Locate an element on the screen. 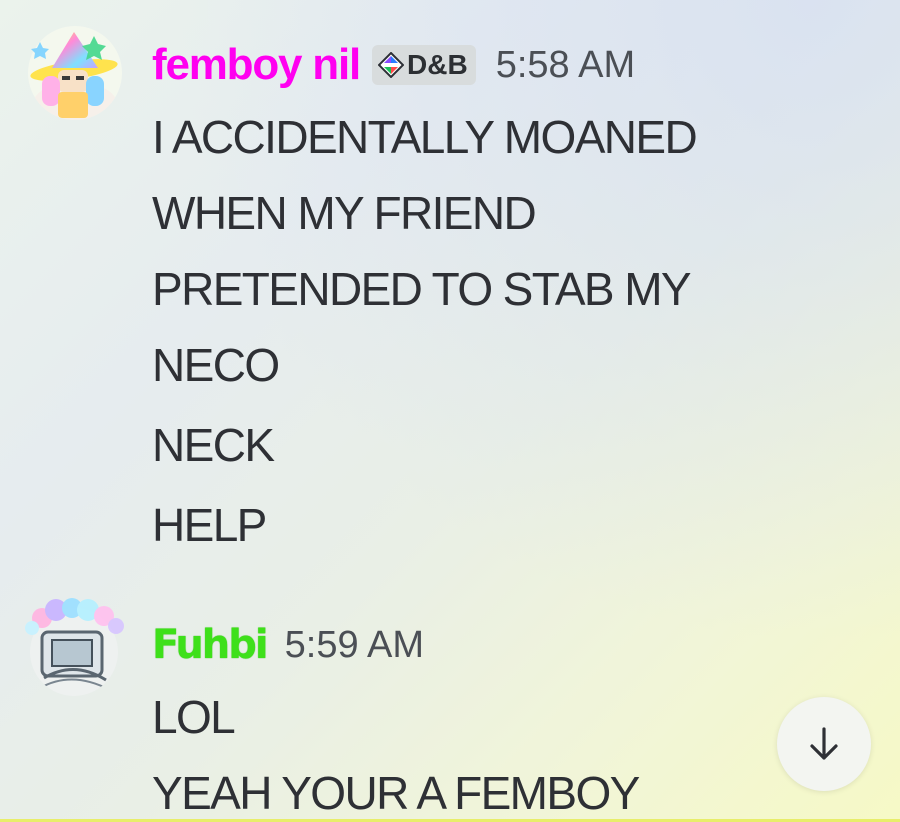  role-tag: D&B is located at coordinates (424, 65).